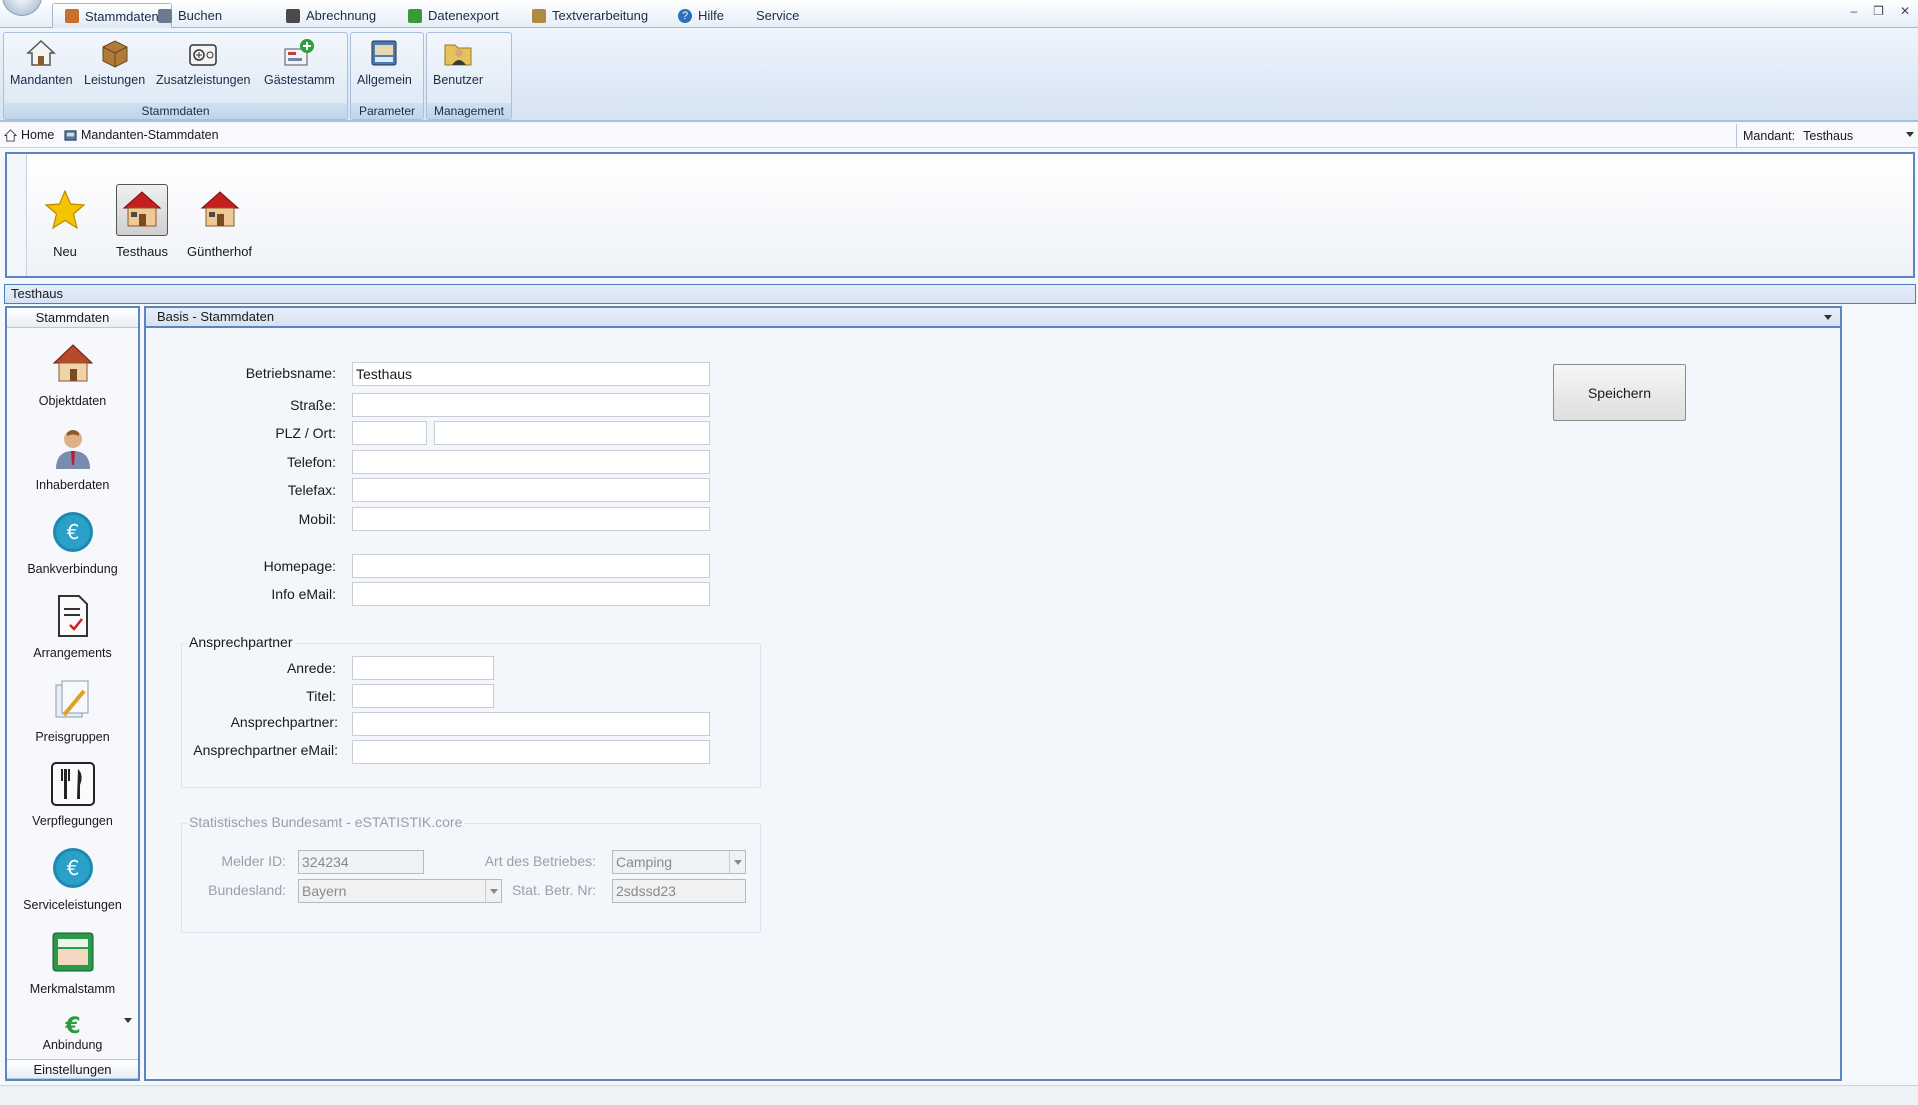 The height and width of the screenshot is (1105, 1918). Describe the element at coordinates (265, 750) in the screenshot. I see `ansprechpartner-email-label: Ansprechpartner eMail:` at that location.